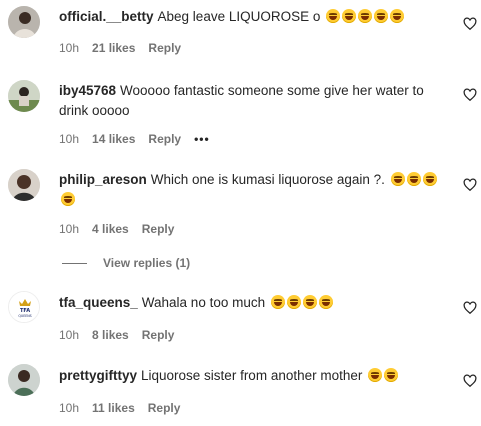 The image size is (481, 426). I want to click on tfa-logo-icon: TFA QUEENS, so click(24, 307).